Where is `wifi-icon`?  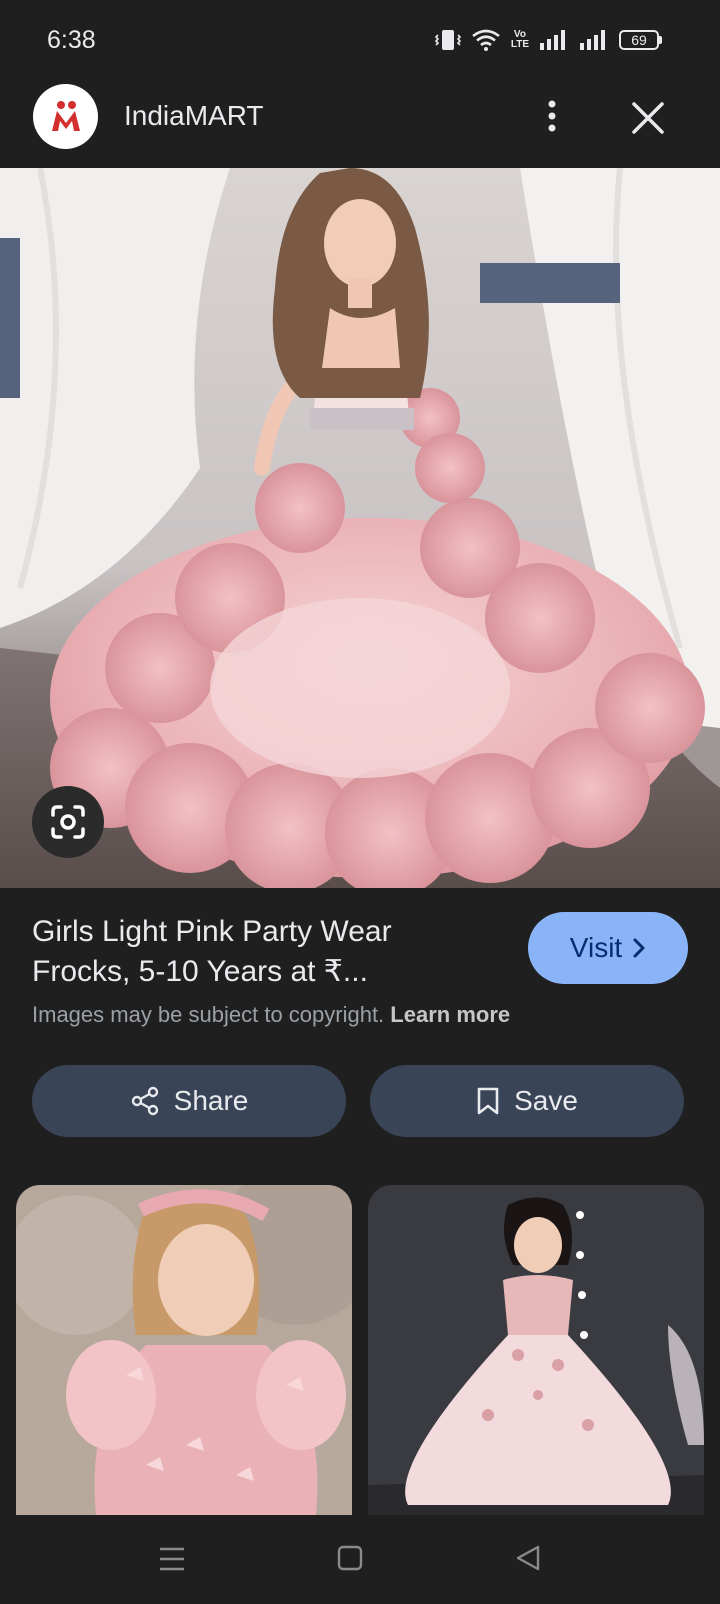 wifi-icon is located at coordinates (486, 40).